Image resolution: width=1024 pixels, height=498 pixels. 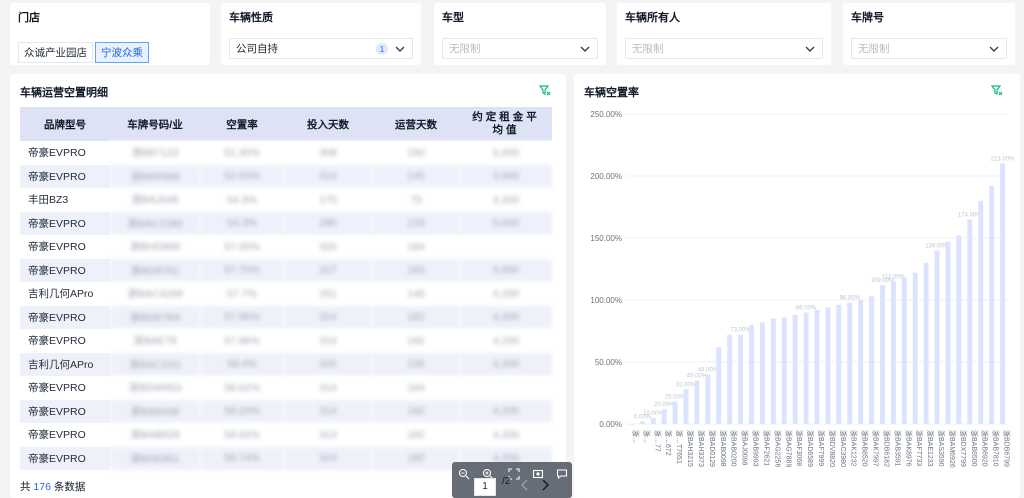 I want to click on x-tick-label: 浙BAB9993, so click(x=756, y=448).